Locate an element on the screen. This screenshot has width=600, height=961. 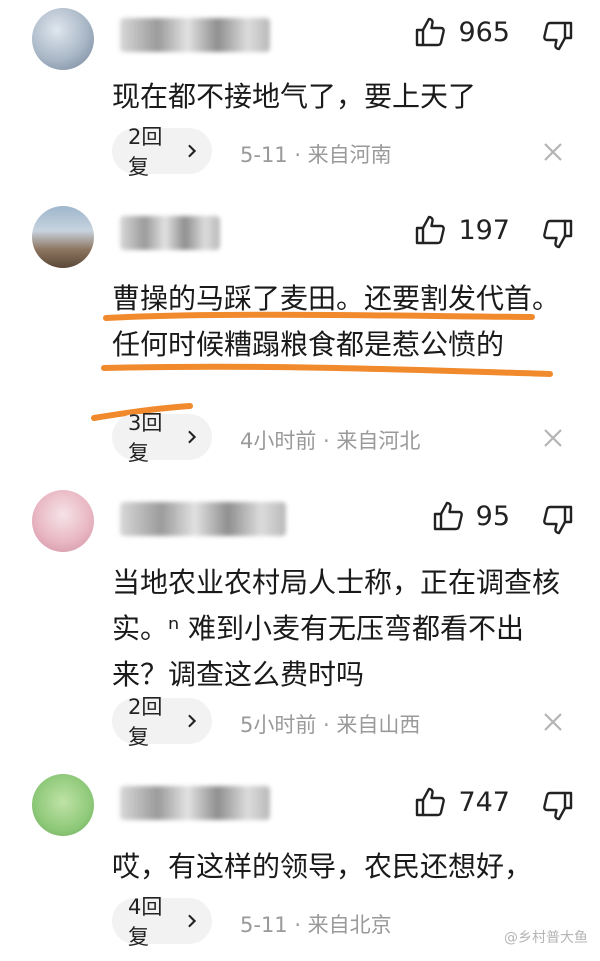
comment-text: 现在都不接地气了，要上天了 is located at coordinates (294, 96).